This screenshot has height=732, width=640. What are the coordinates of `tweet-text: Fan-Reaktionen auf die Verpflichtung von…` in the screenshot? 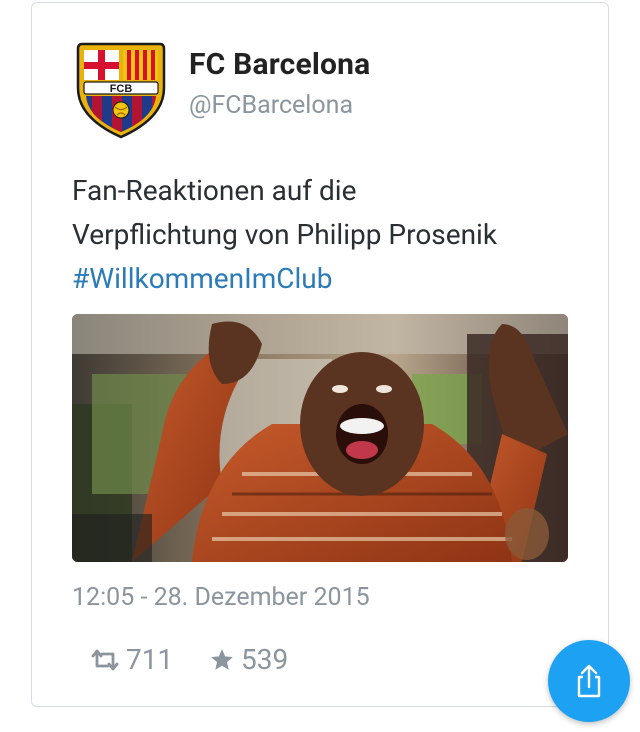 It's located at (332, 235).